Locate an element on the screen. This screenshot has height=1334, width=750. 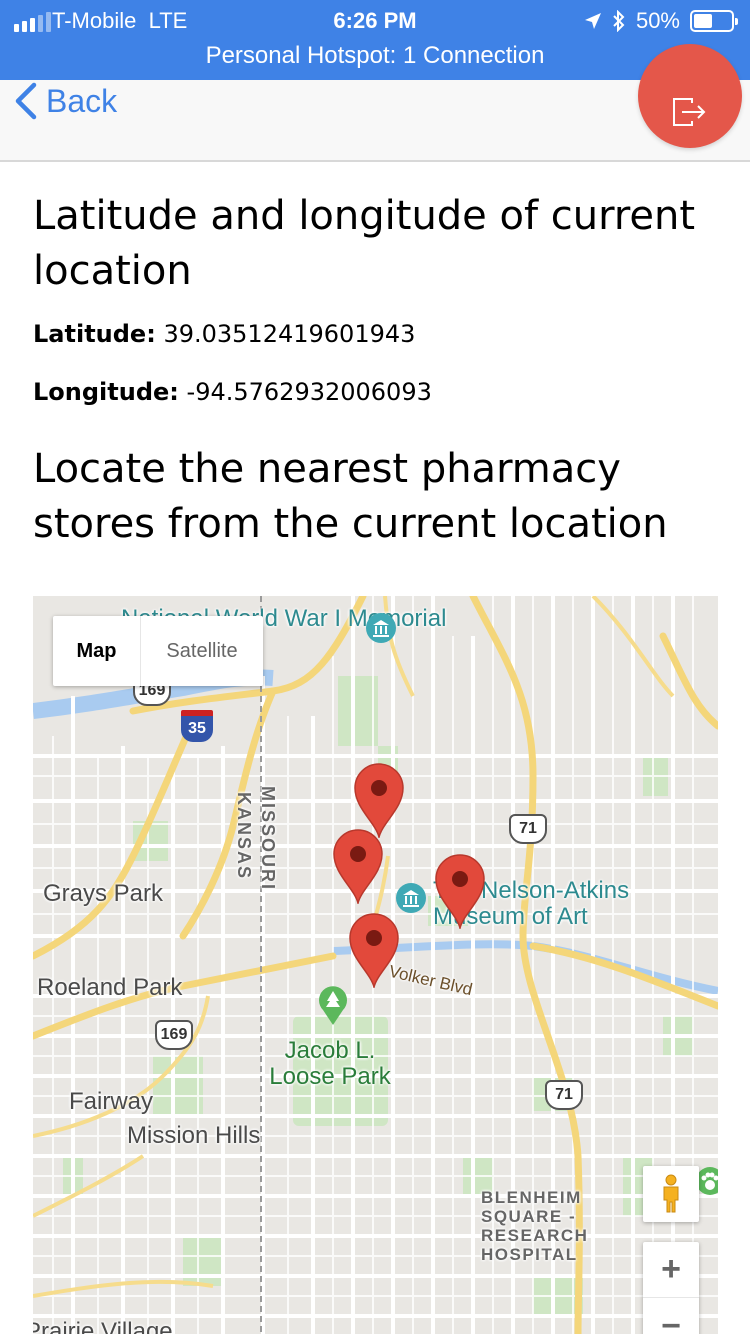
battery-percent: 50% is located at coordinates (657, 20).